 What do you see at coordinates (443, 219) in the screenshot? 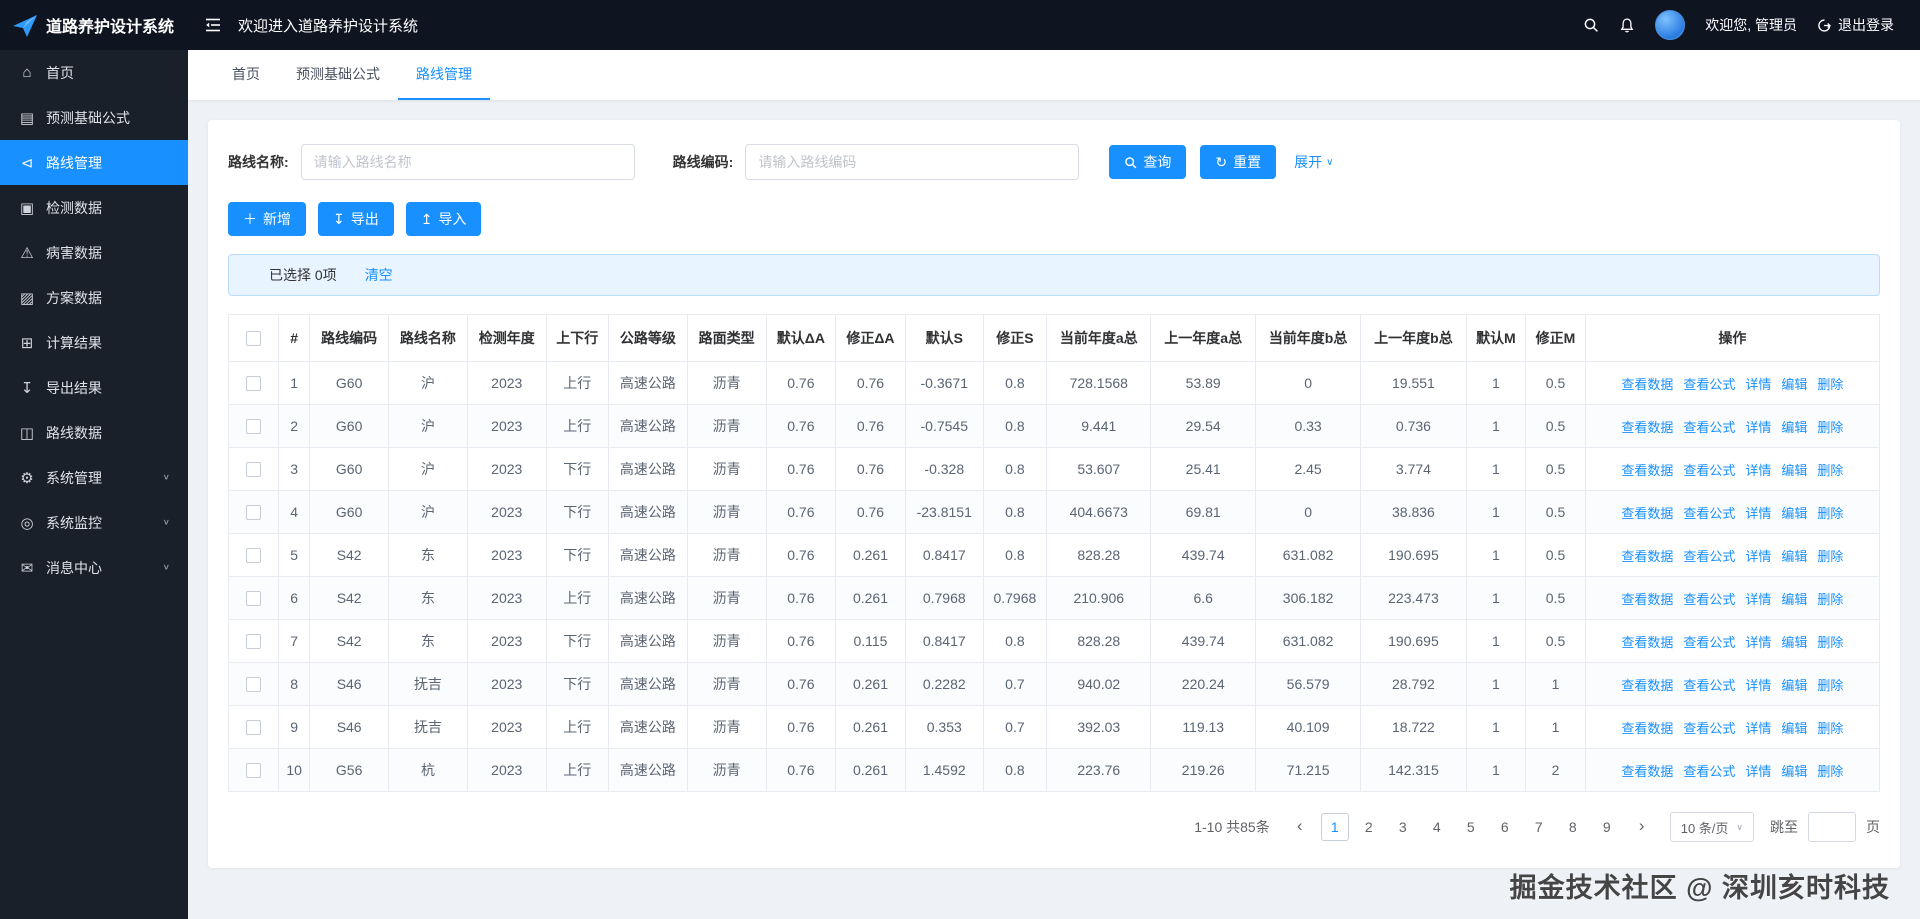
I see `import-button: ↥ 导入` at bounding box center [443, 219].